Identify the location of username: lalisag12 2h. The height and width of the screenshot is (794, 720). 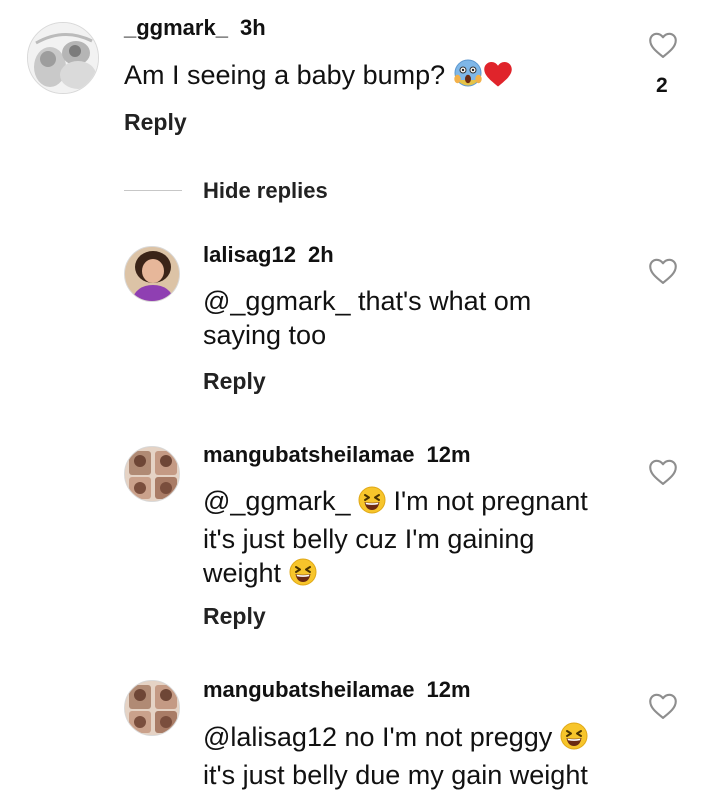
(268, 255).